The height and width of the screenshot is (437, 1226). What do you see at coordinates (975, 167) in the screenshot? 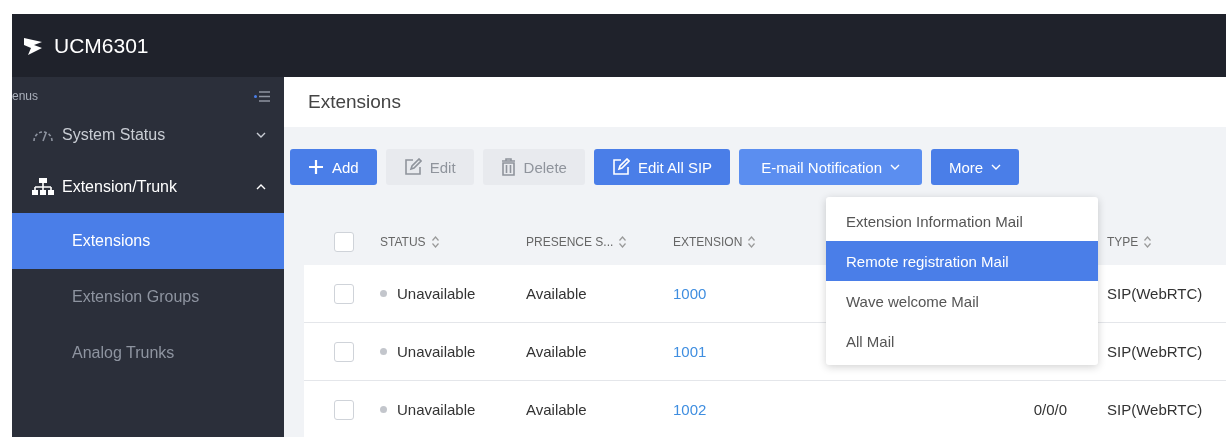
I see `toolbar-button: More` at bounding box center [975, 167].